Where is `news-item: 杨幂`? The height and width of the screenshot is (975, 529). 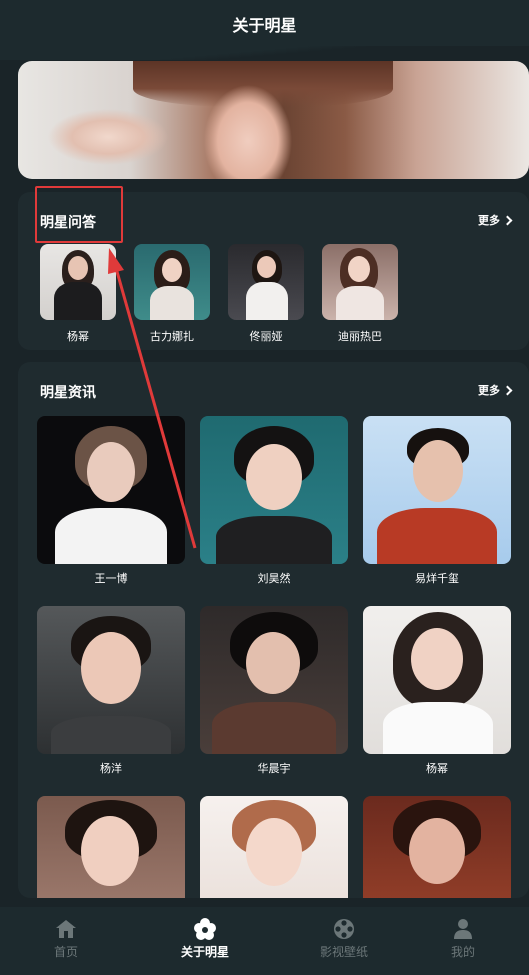
news-item: 杨幂 is located at coordinates (437, 690).